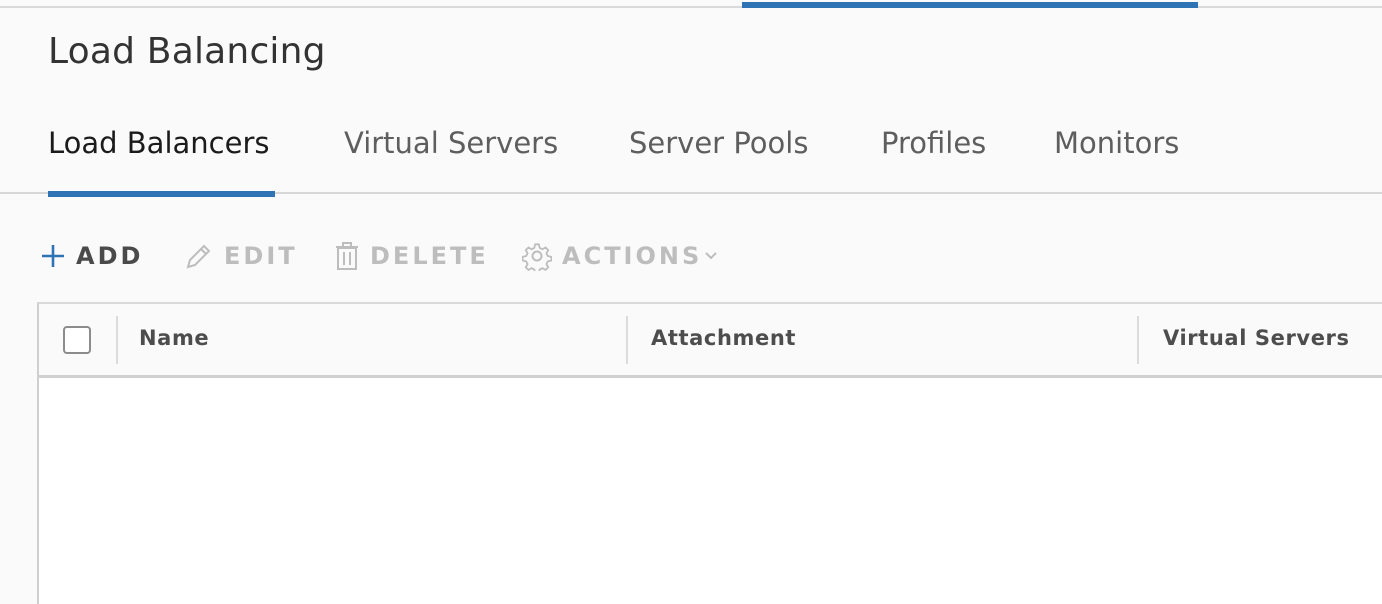 The image size is (1382, 604). Describe the element at coordinates (632, 256) in the screenshot. I see `actions-label: ACTIONS` at that location.